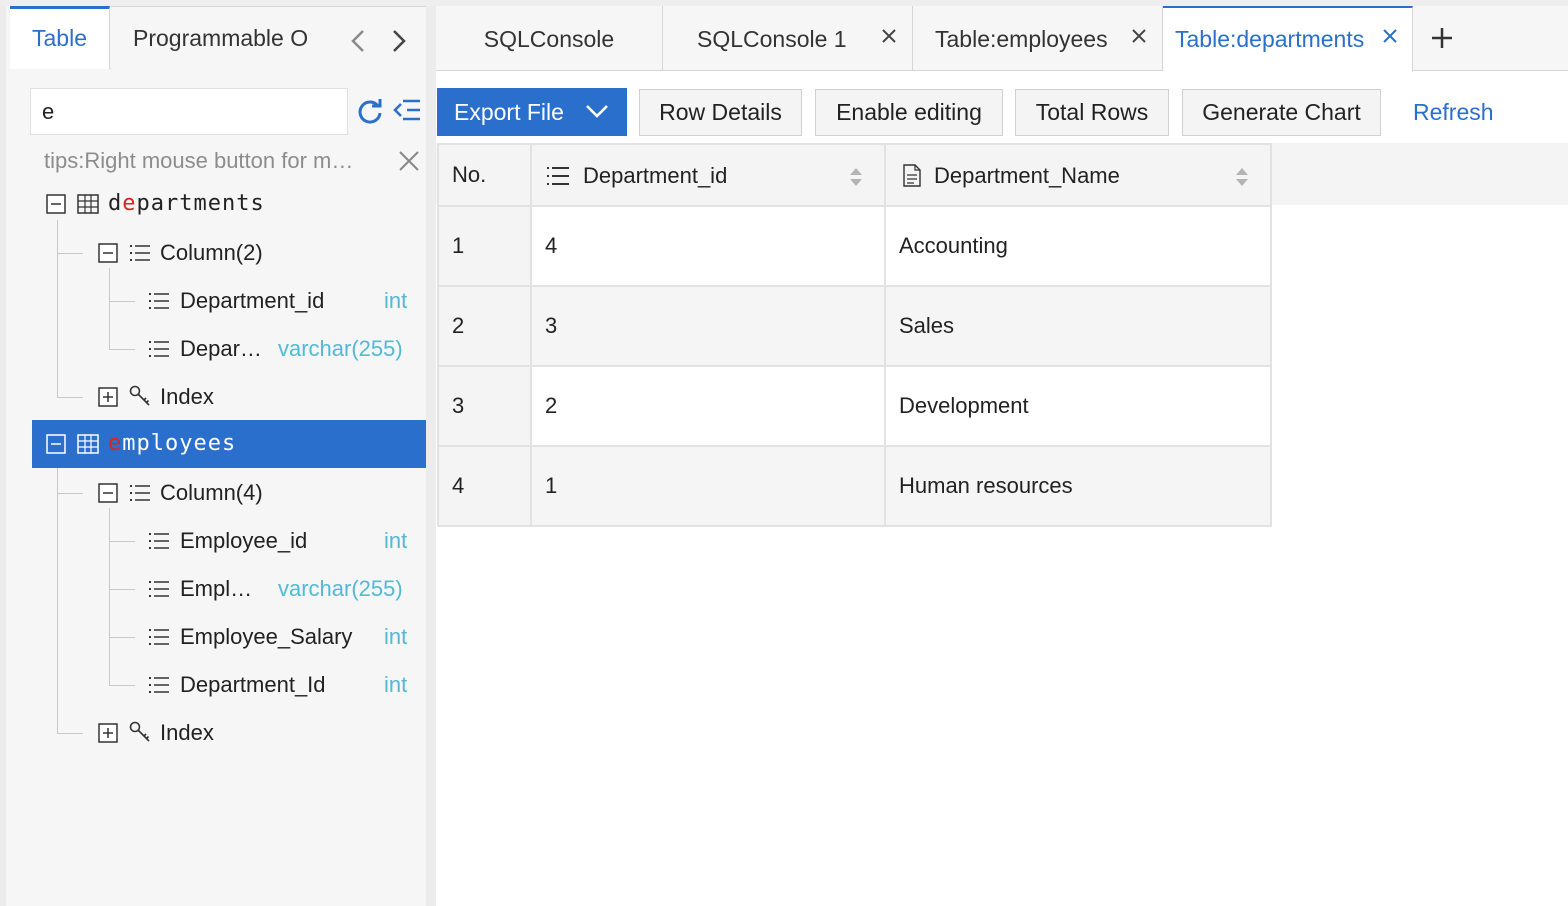  I want to click on department-id-cell: 4, so click(708, 246).